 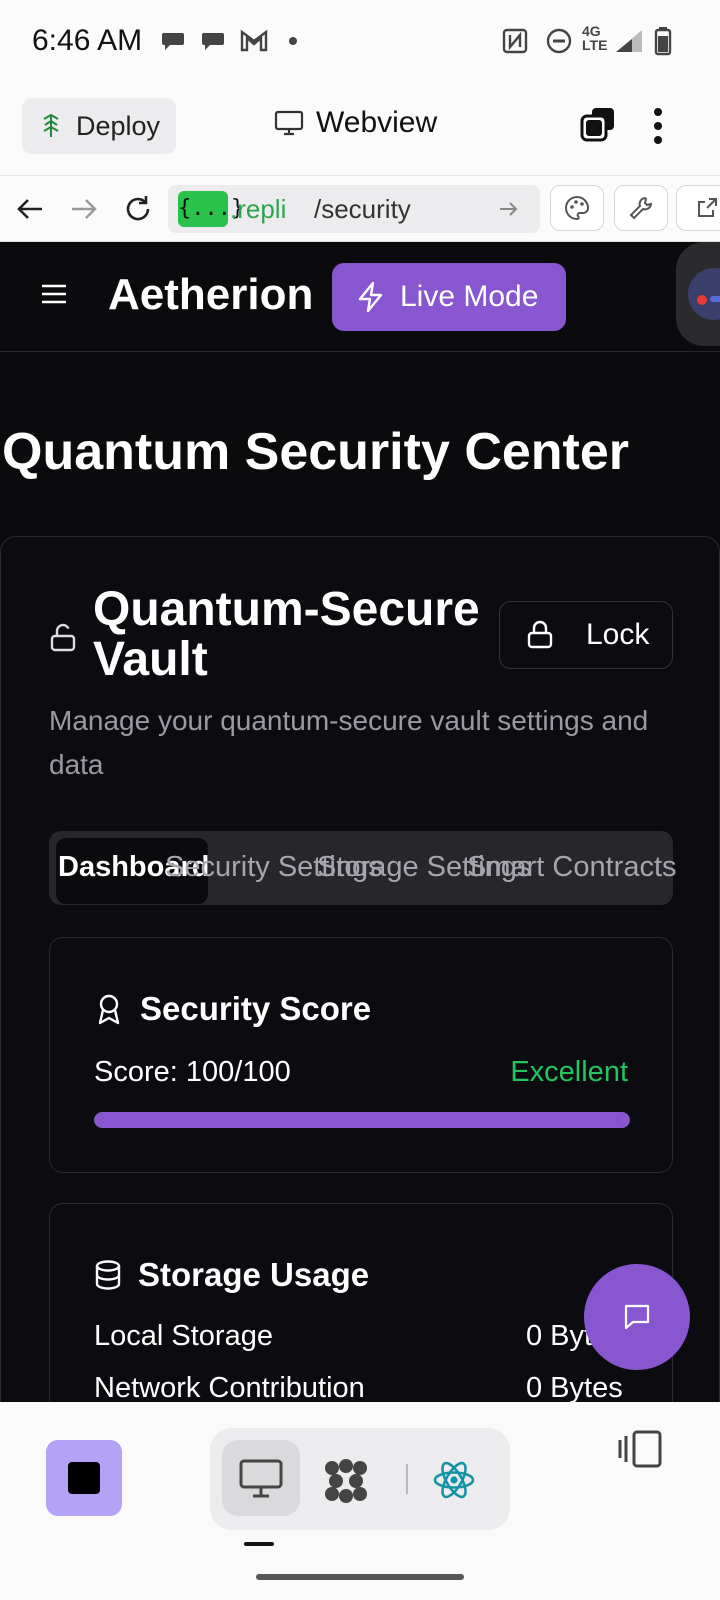 What do you see at coordinates (254, 1274) in the screenshot?
I see `storage-usage-title: Storage Usage` at bounding box center [254, 1274].